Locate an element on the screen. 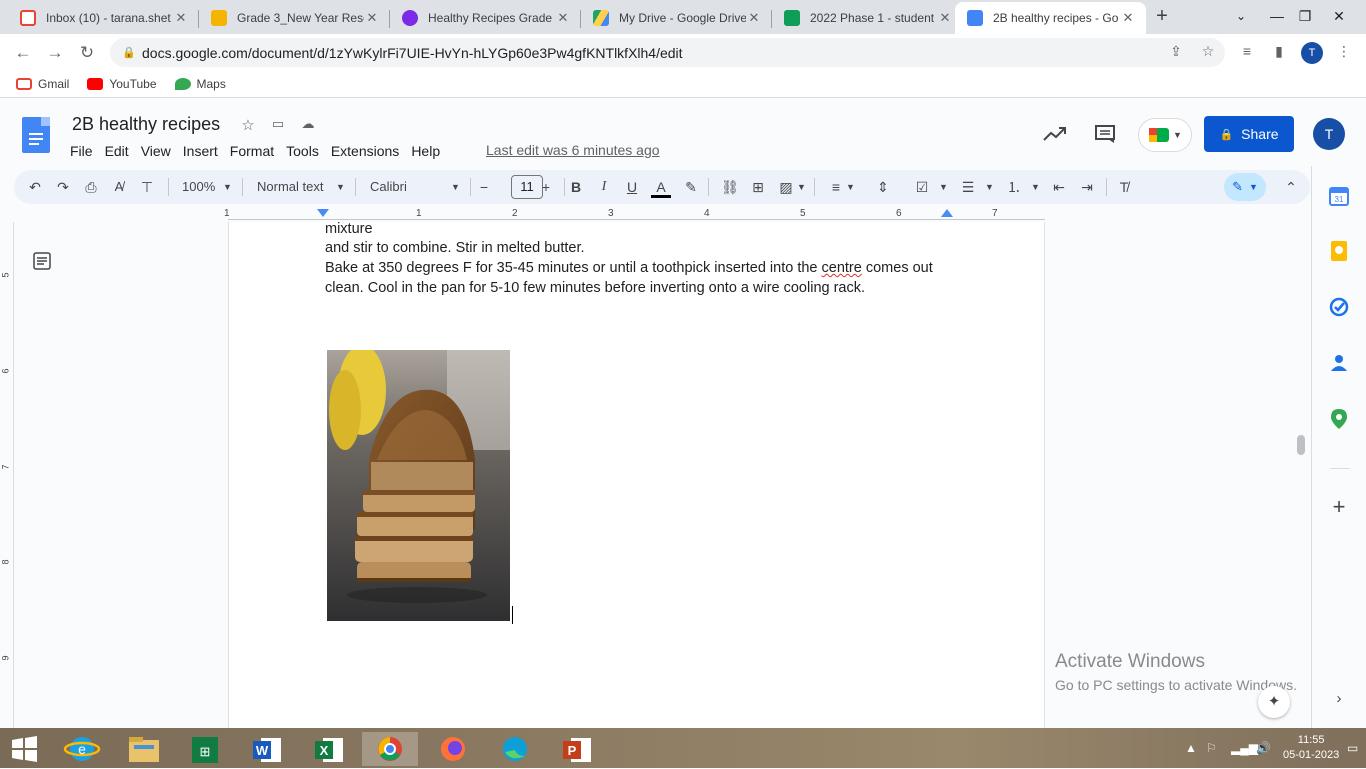  meet-button: ▼ is located at coordinates (1165, 135).